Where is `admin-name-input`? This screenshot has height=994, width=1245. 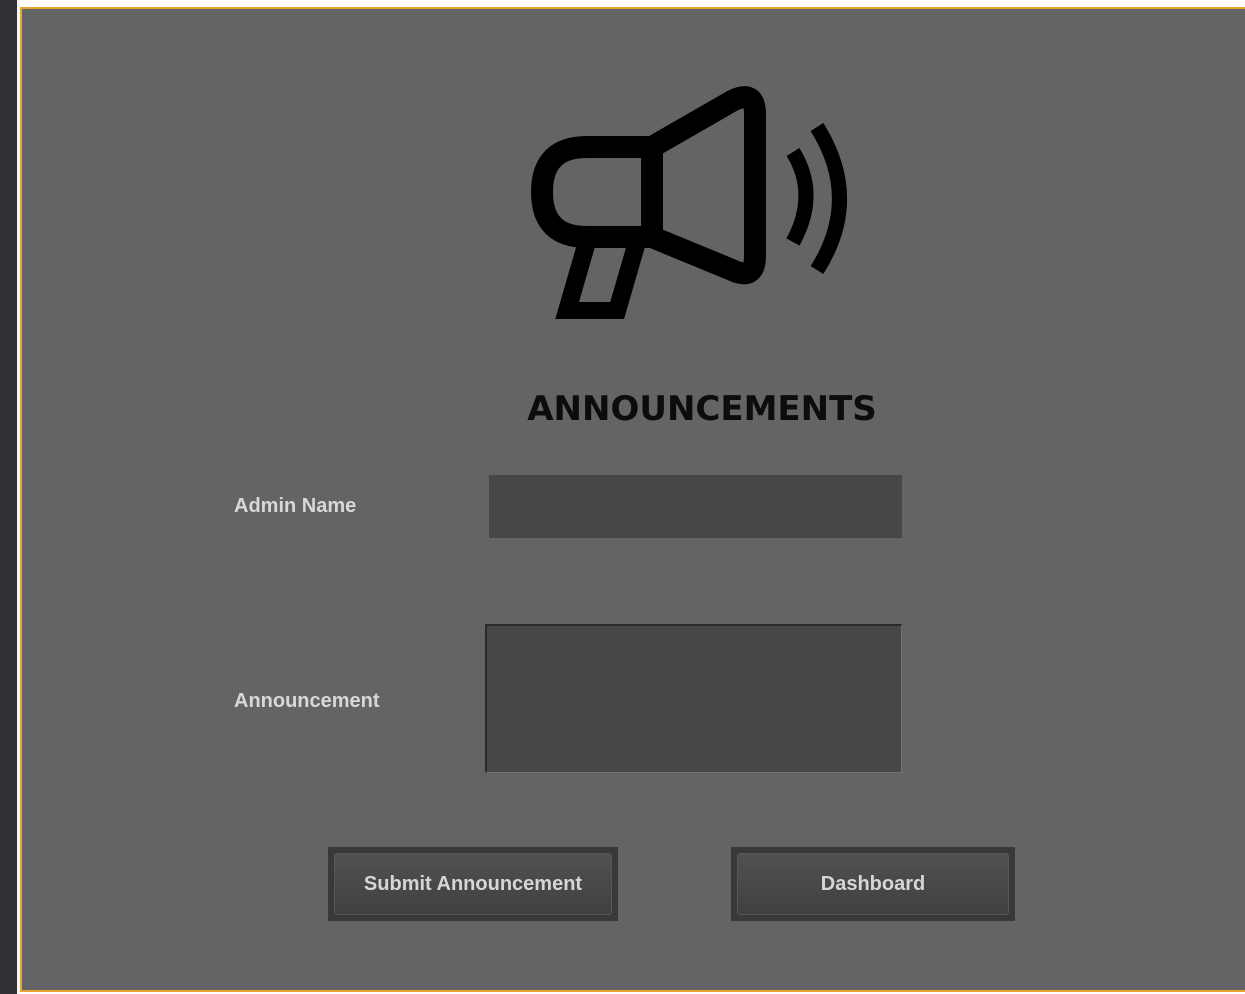
admin-name-input is located at coordinates (695, 506).